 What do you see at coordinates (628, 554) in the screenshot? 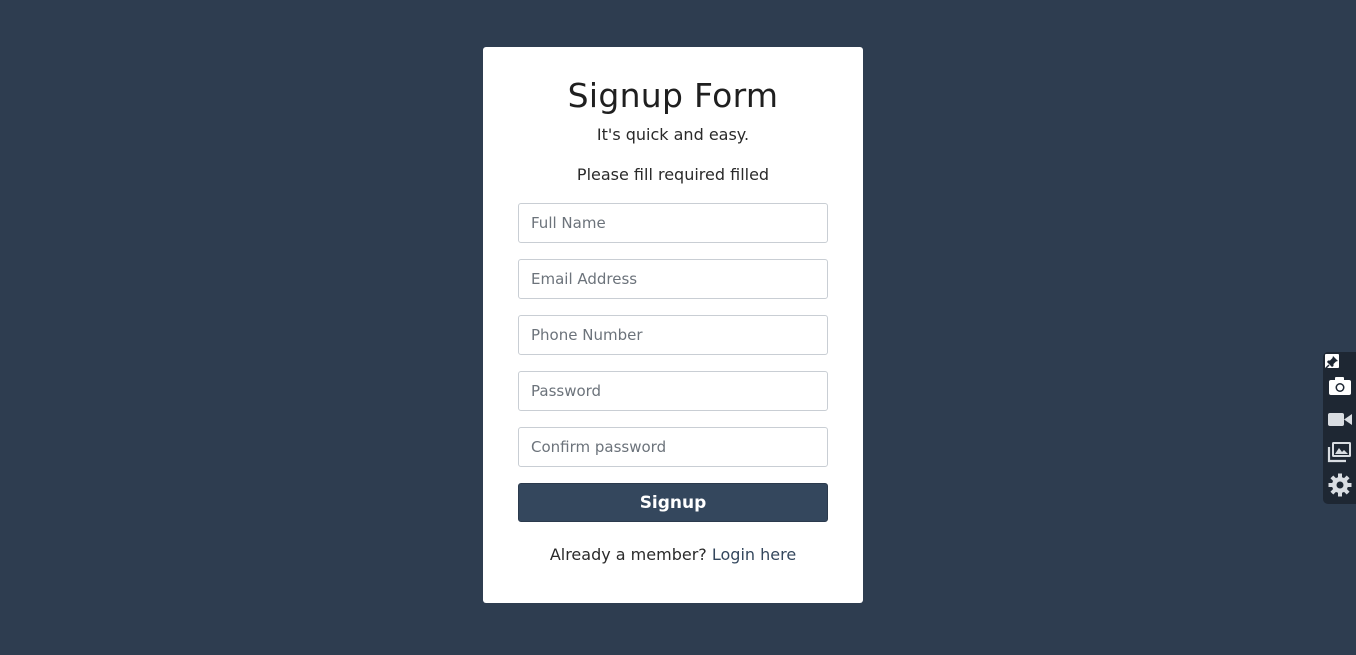
I see `already-member-text: Already a member?` at bounding box center [628, 554].